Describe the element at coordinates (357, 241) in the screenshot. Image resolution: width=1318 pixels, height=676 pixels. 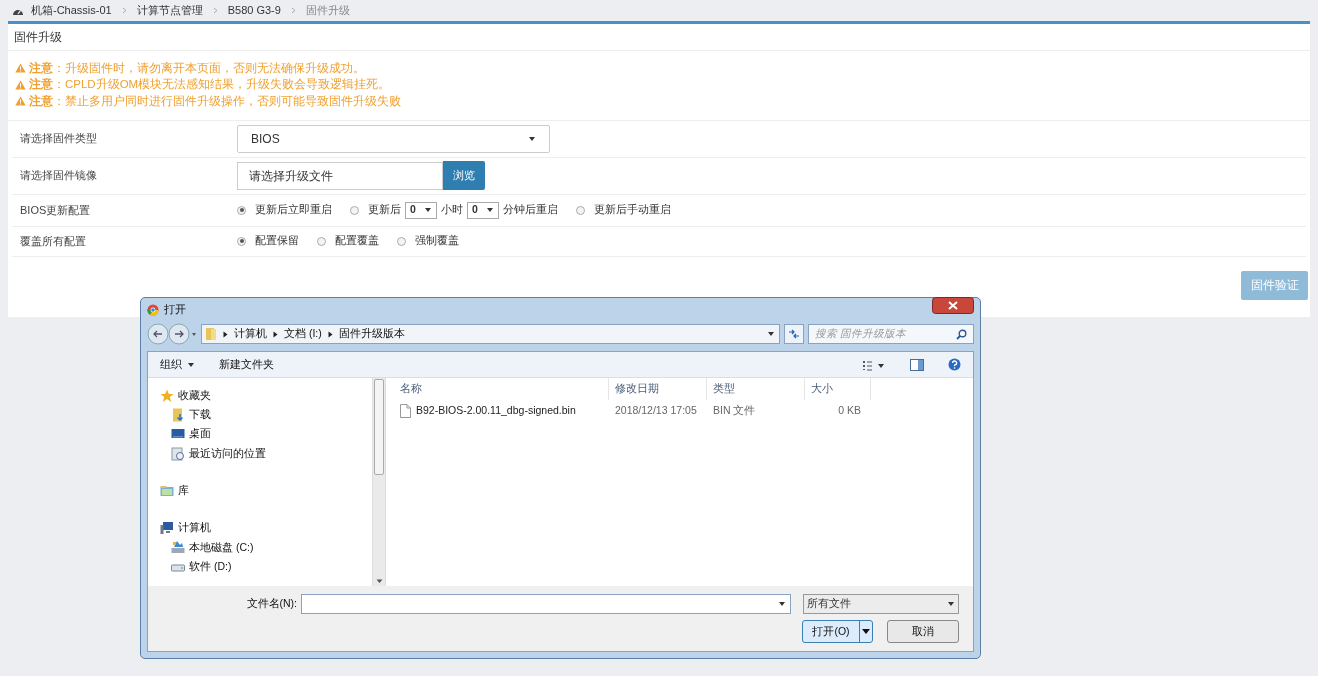
I see `option-label: 配置覆盖` at that location.